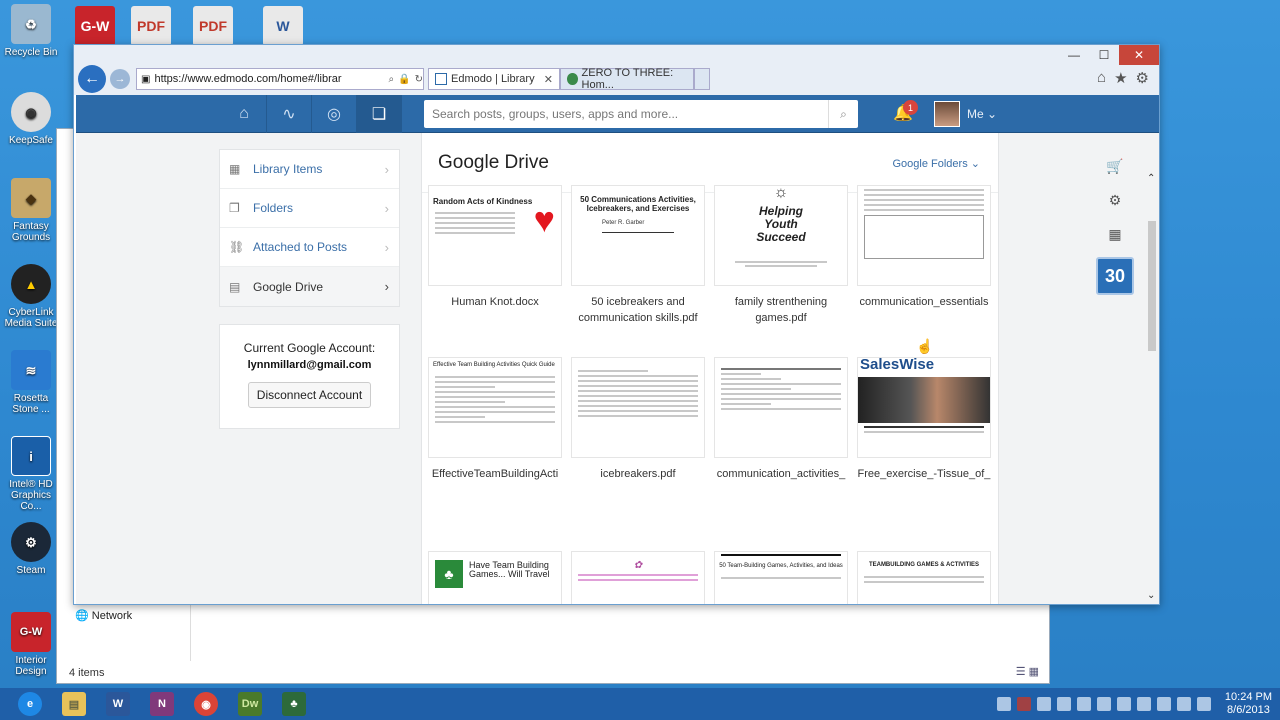 This screenshot has width=1280, height=720. What do you see at coordinates (924, 419) in the screenshot?
I see `file-tile: SalesWise Free_exercise_-Tissue_of_` at bounding box center [924, 419].